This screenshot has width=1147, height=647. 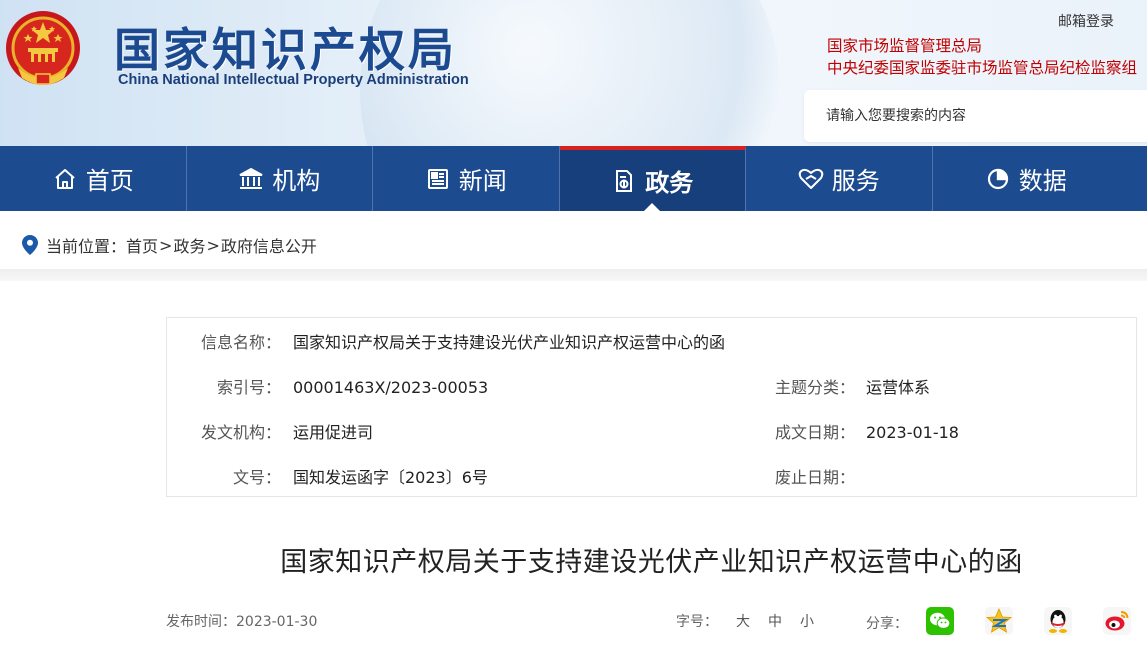 I want to click on breadcrumb-prefix: 当前位置：, so click(x=86, y=246).